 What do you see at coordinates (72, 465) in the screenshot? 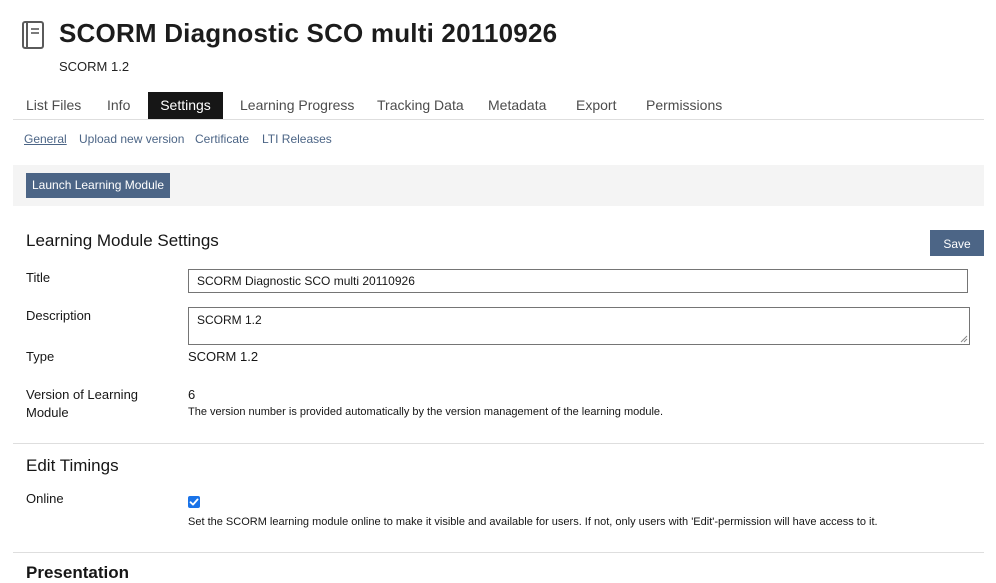
I see `edit-timings-heading: Edit Timings` at bounding box center [72, 465].